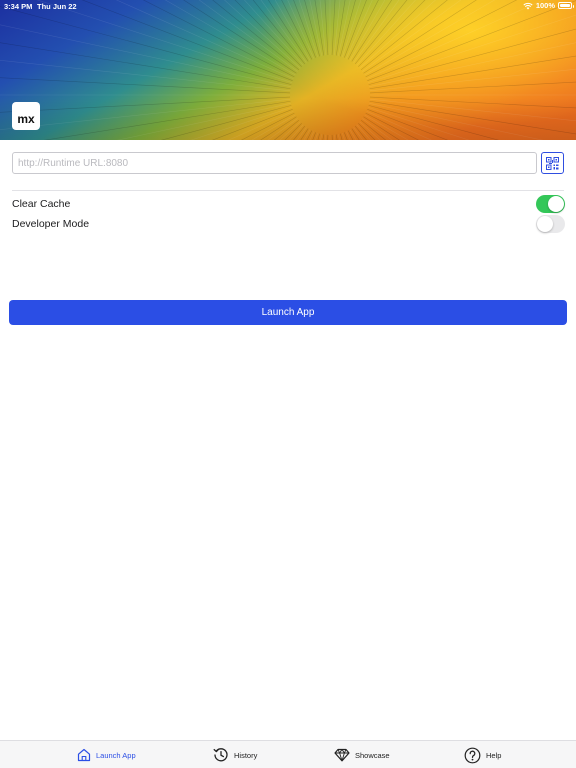 This screenshot has width=576, height=768. Describe the element at coordinates (26, 116) in the screenshot. I see `mx-logo: mx` at that location.